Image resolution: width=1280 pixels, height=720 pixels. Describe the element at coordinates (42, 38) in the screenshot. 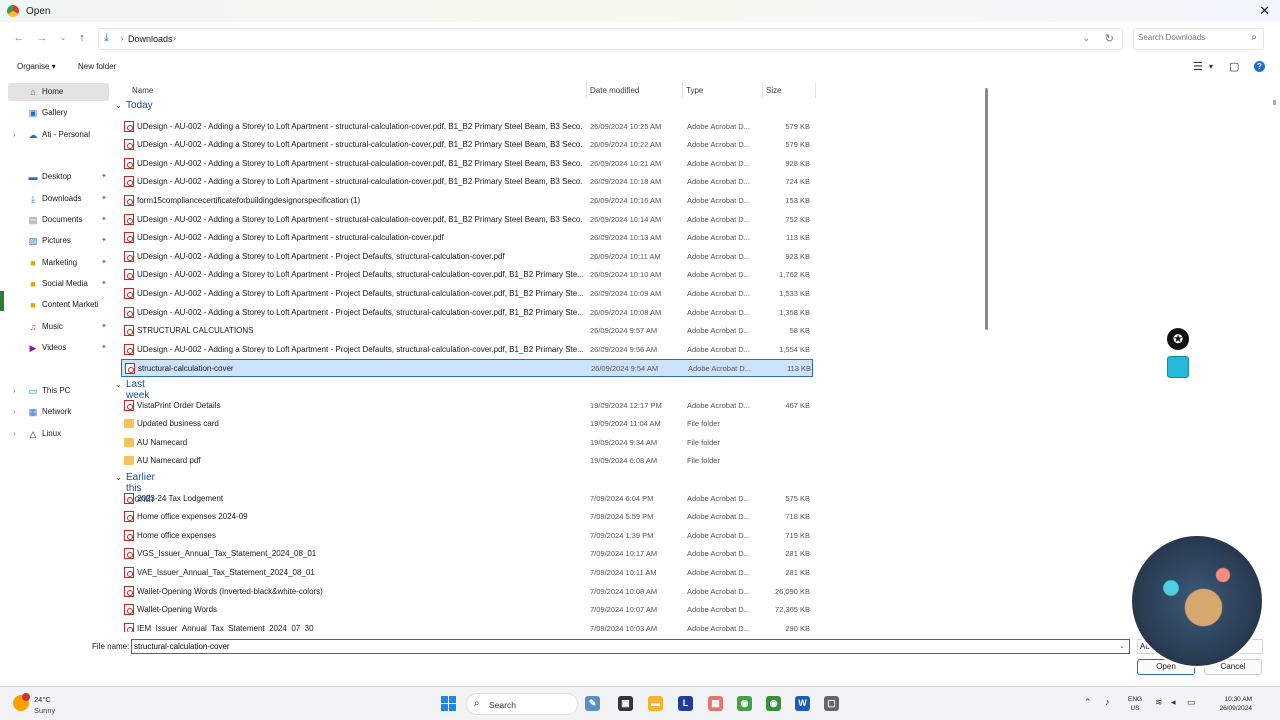

I see `forward-arrow-icon: →` at that location.